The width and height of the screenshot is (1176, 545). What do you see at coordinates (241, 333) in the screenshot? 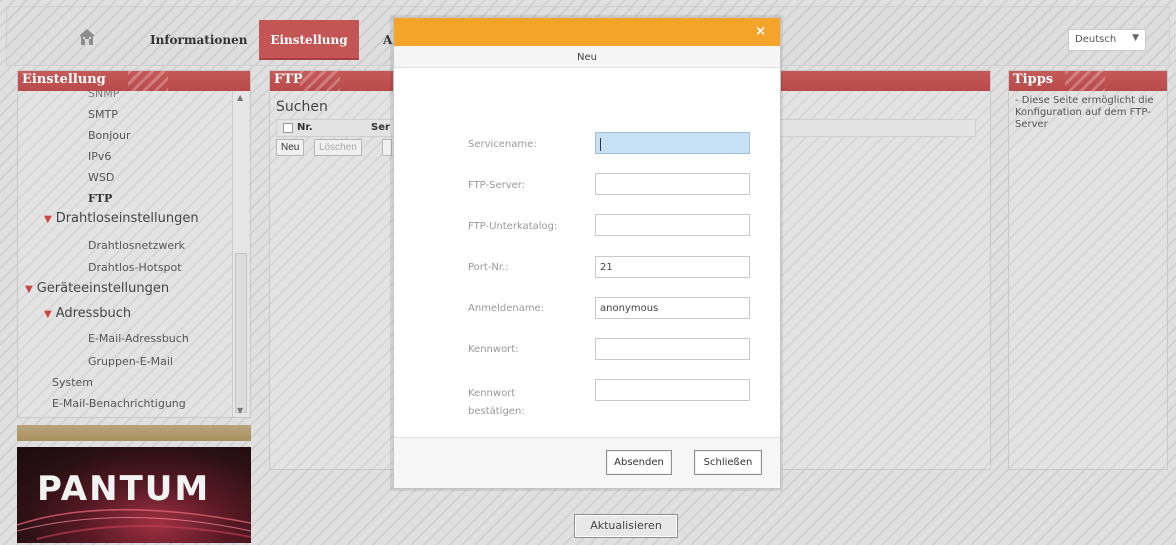
I see `scroll-thumb` at bounding box center [241, 333].